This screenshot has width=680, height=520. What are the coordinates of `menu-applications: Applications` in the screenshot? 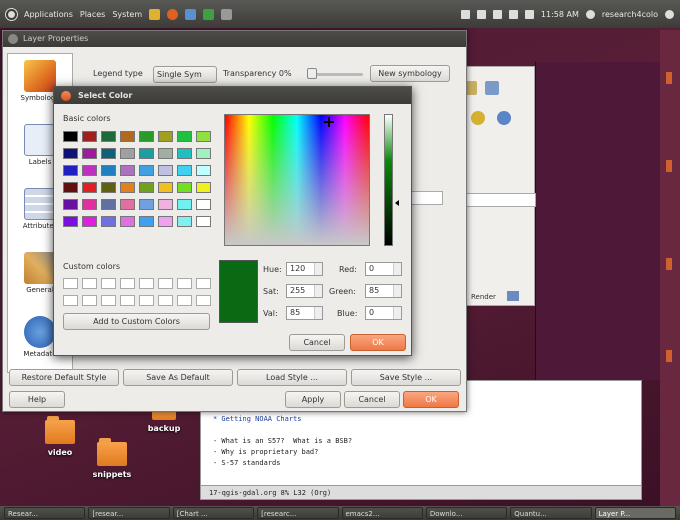 It's located at (48, 14).